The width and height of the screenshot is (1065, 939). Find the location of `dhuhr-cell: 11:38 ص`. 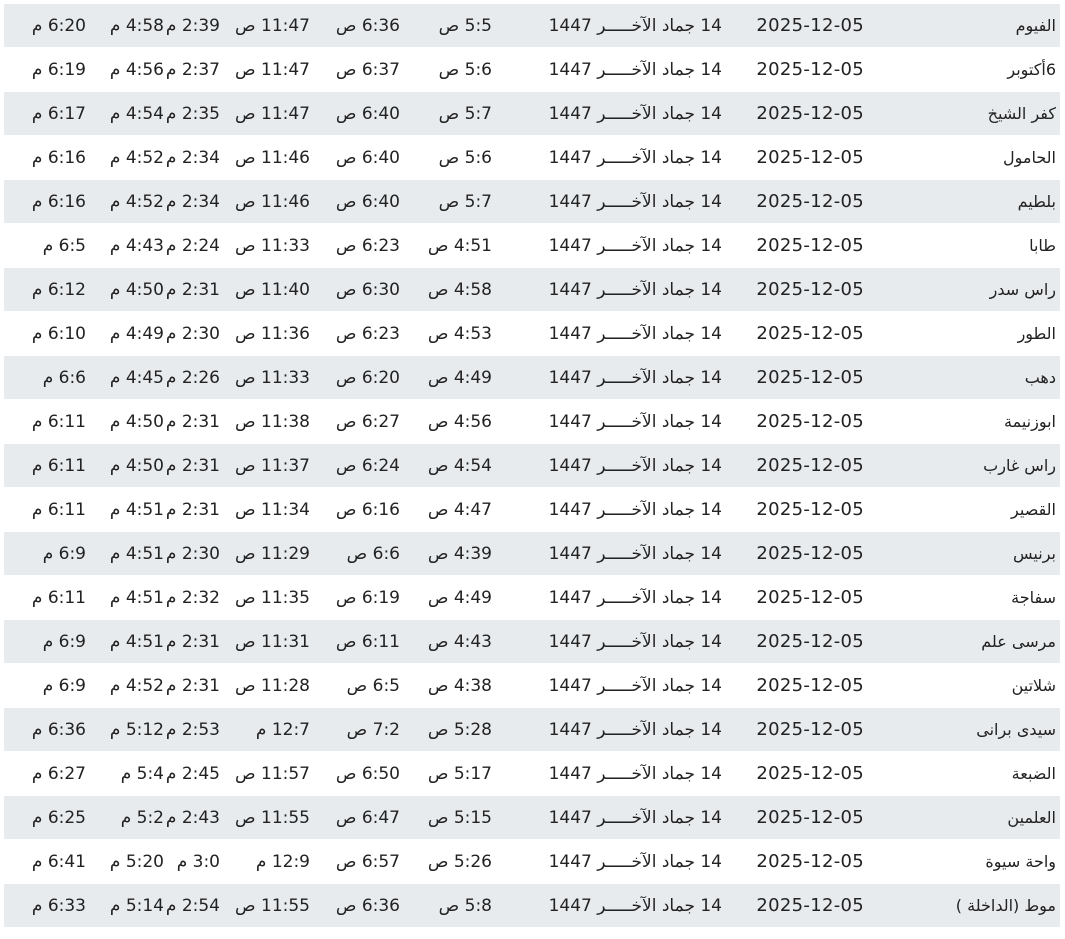

dhuhr-cell: 11:38 ص is located at coordinates (272, 422).